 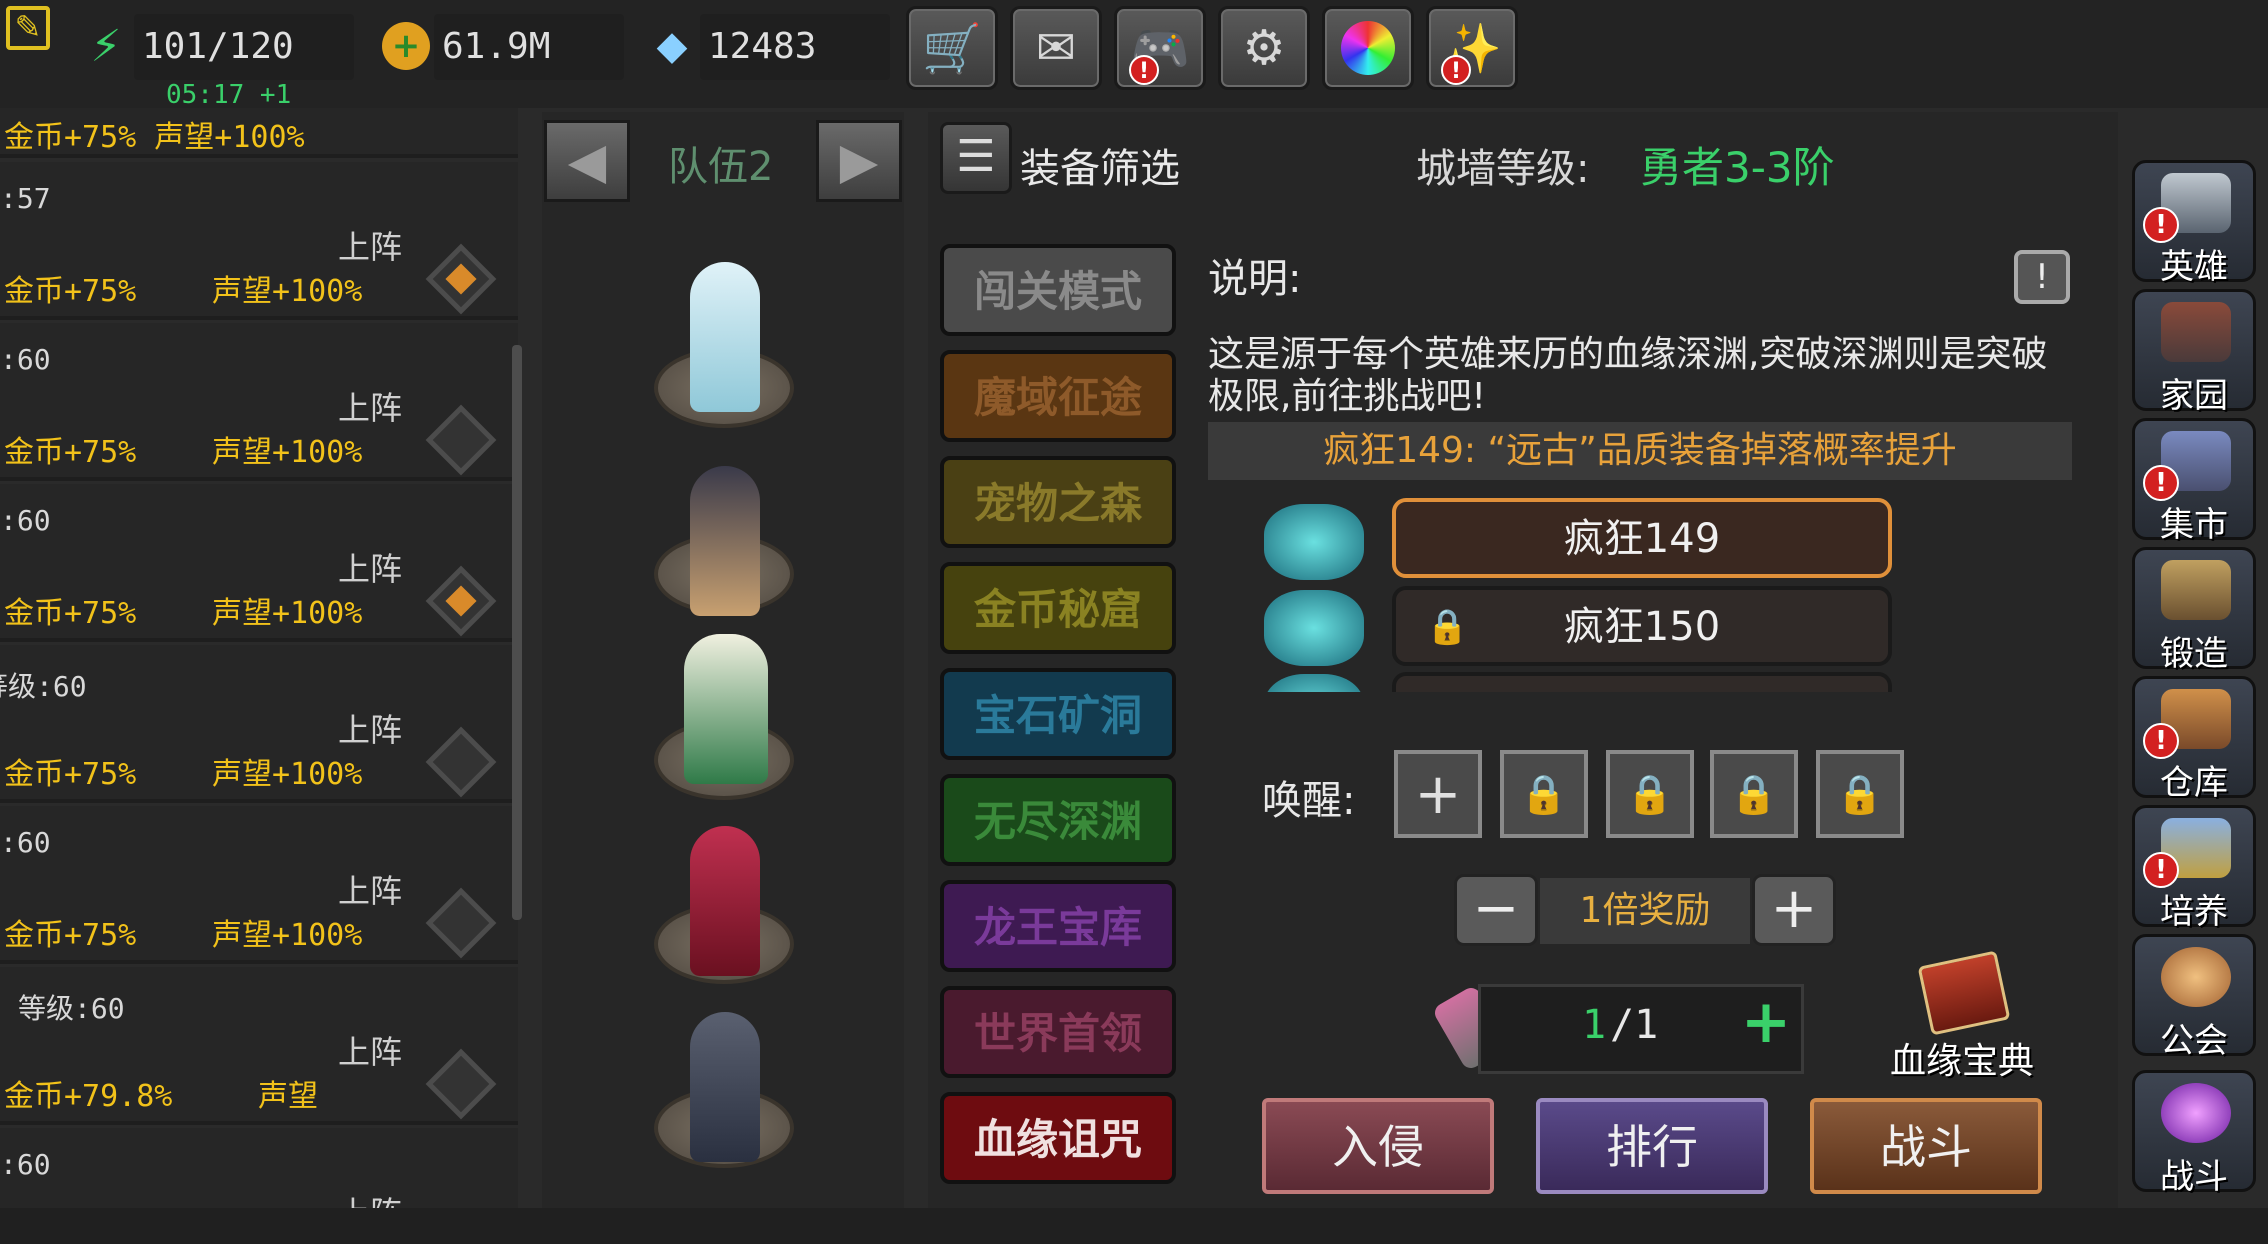 I want to click on prev-team-button: ◀, so click(x=587, y=161).